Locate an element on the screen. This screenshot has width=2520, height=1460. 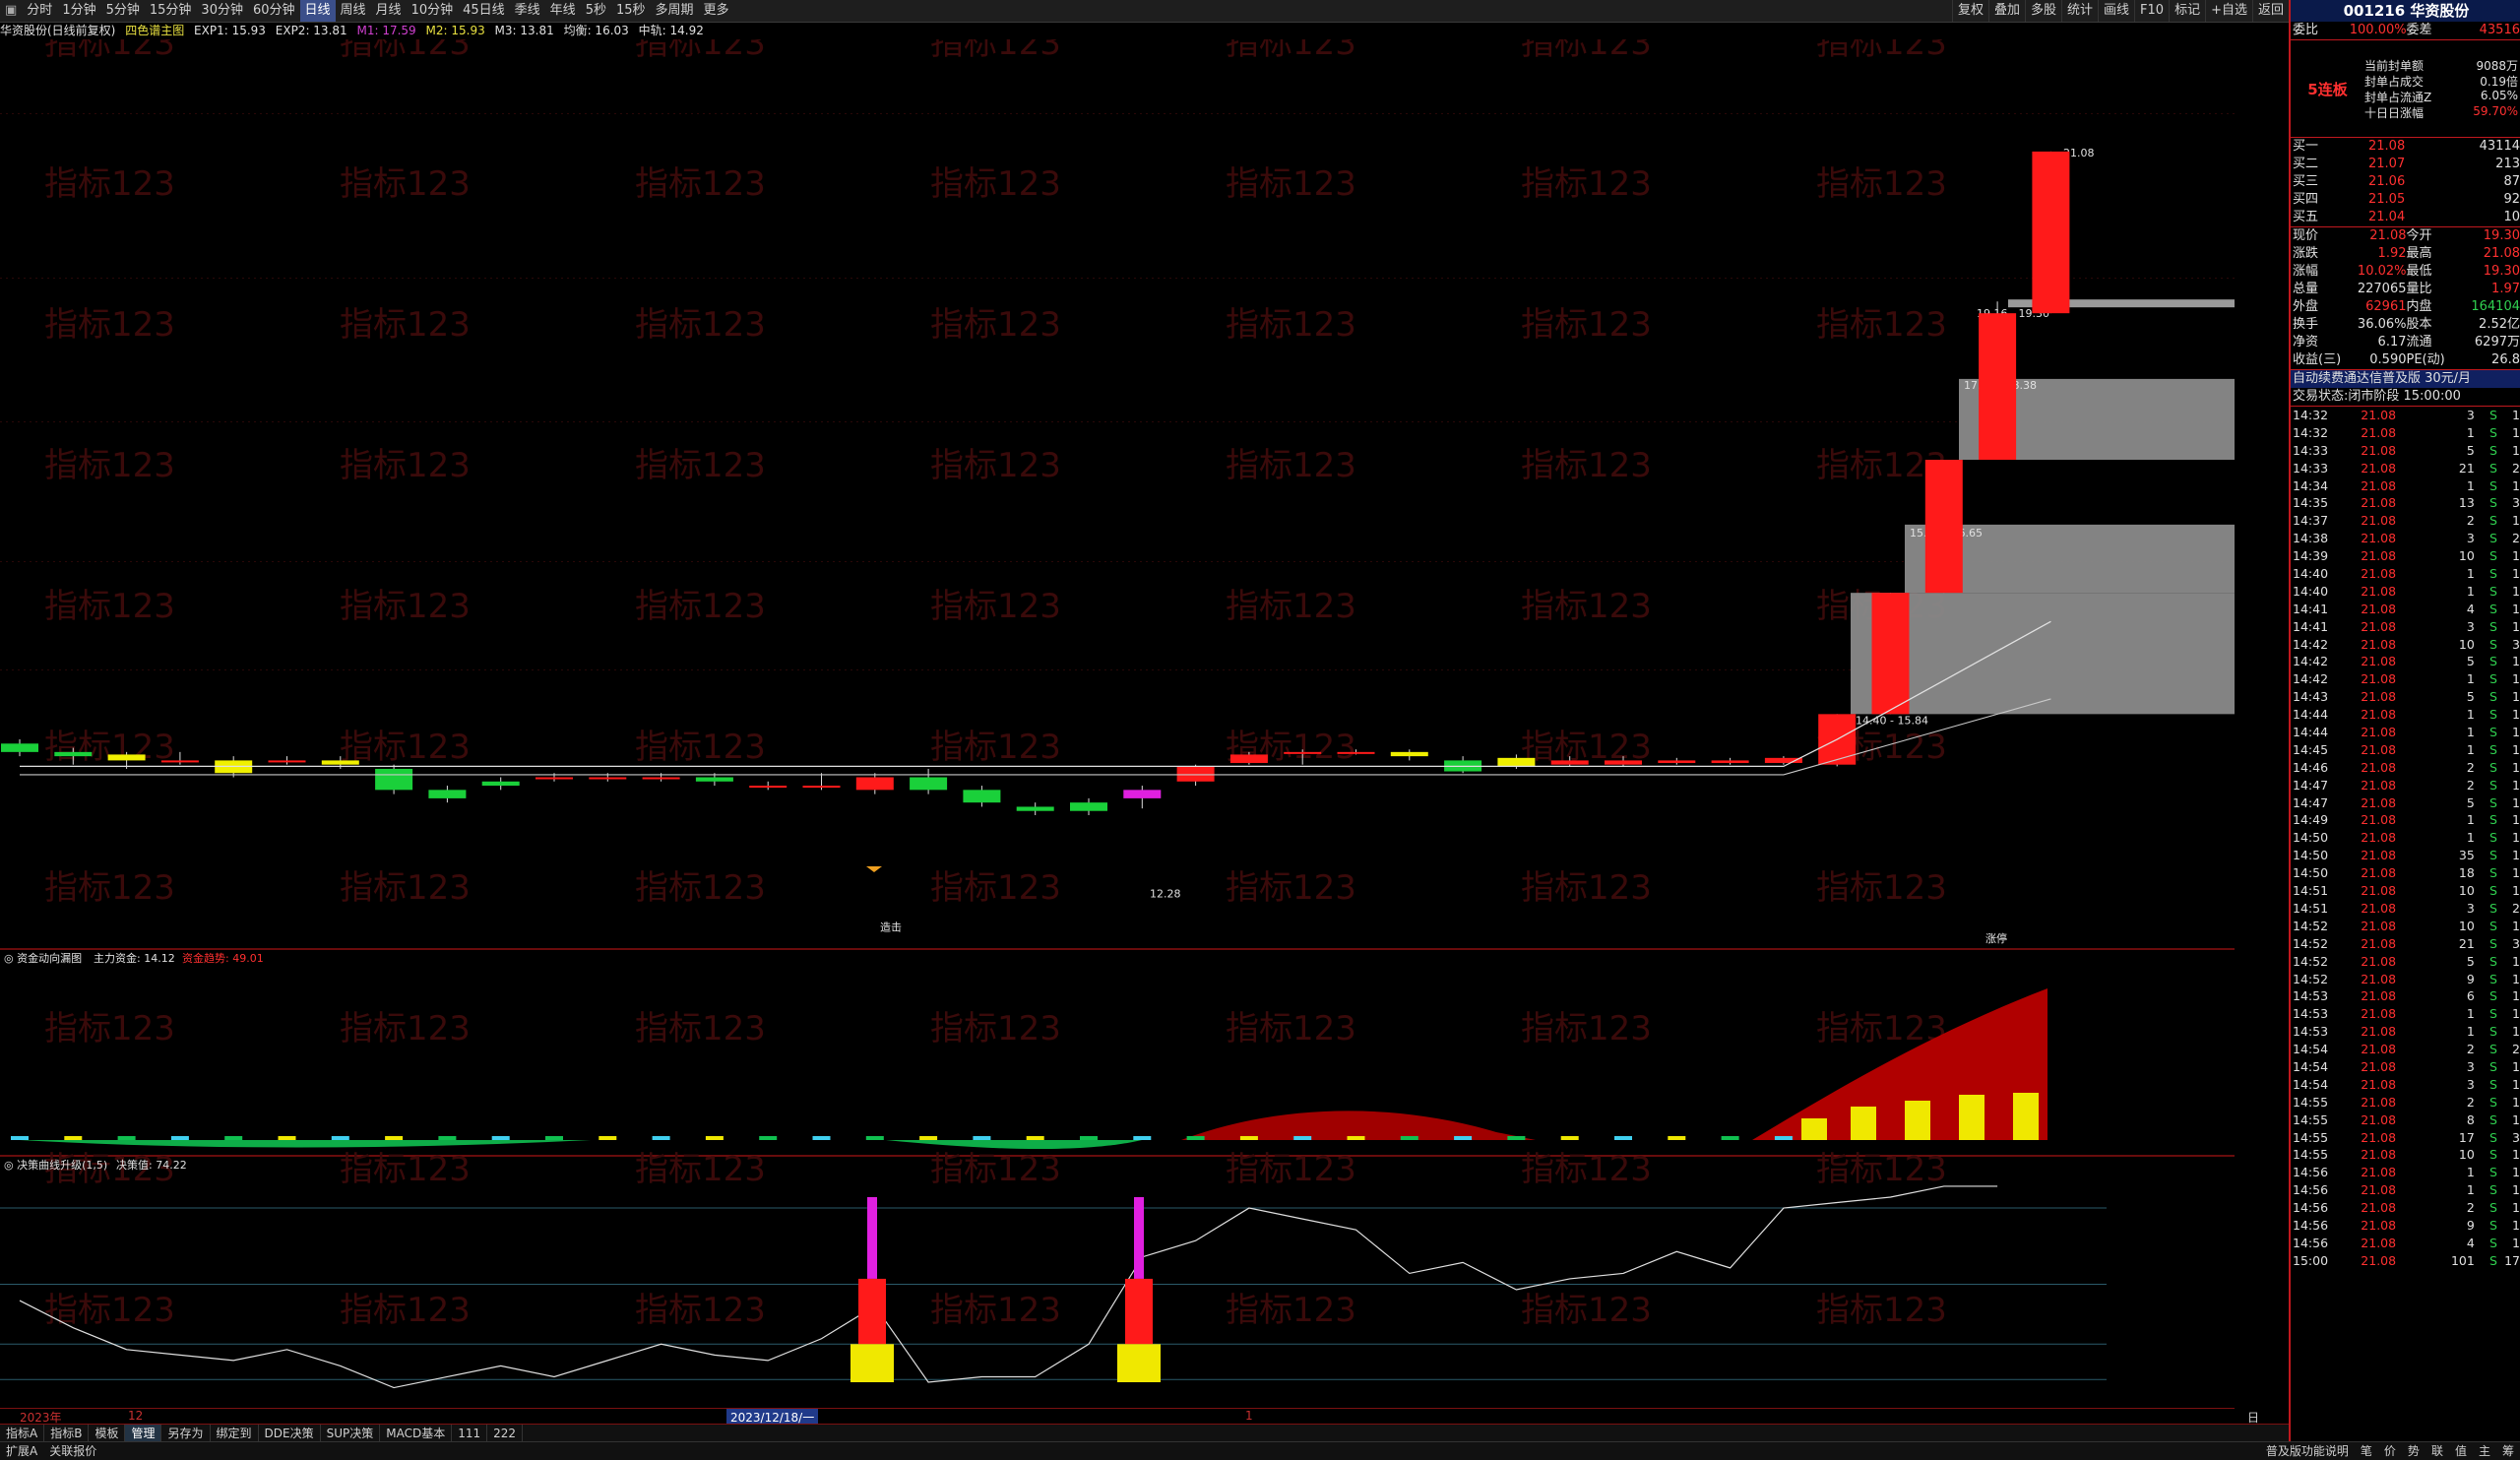
toolbar-action-2: 多股 is located at coordinates (2042, 11).